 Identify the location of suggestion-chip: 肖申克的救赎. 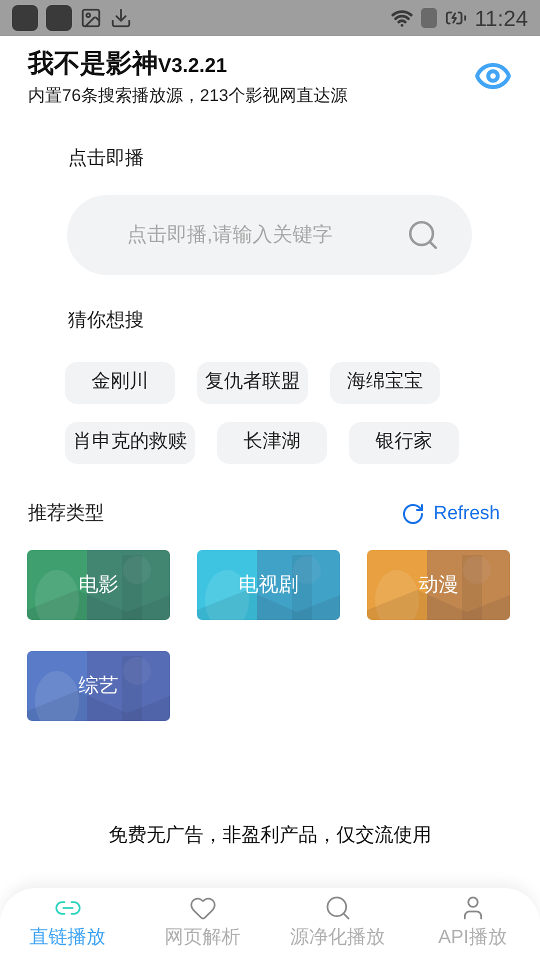
(130, 443).